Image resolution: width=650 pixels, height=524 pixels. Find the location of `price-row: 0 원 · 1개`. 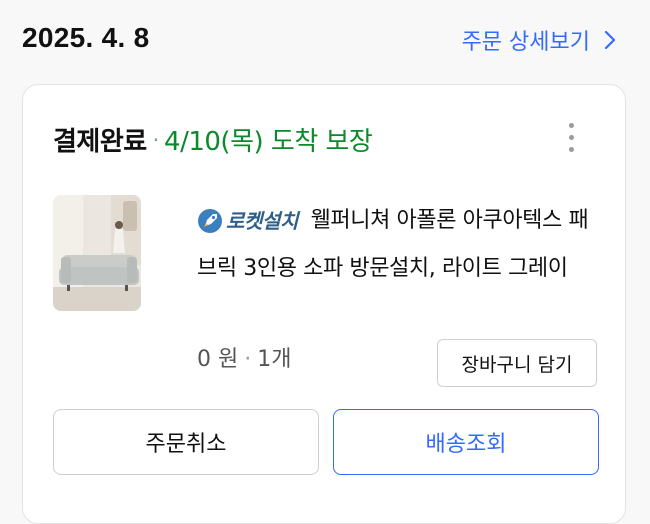

price-row: 0 원 · 1개 is located at coordinates (244, 357).